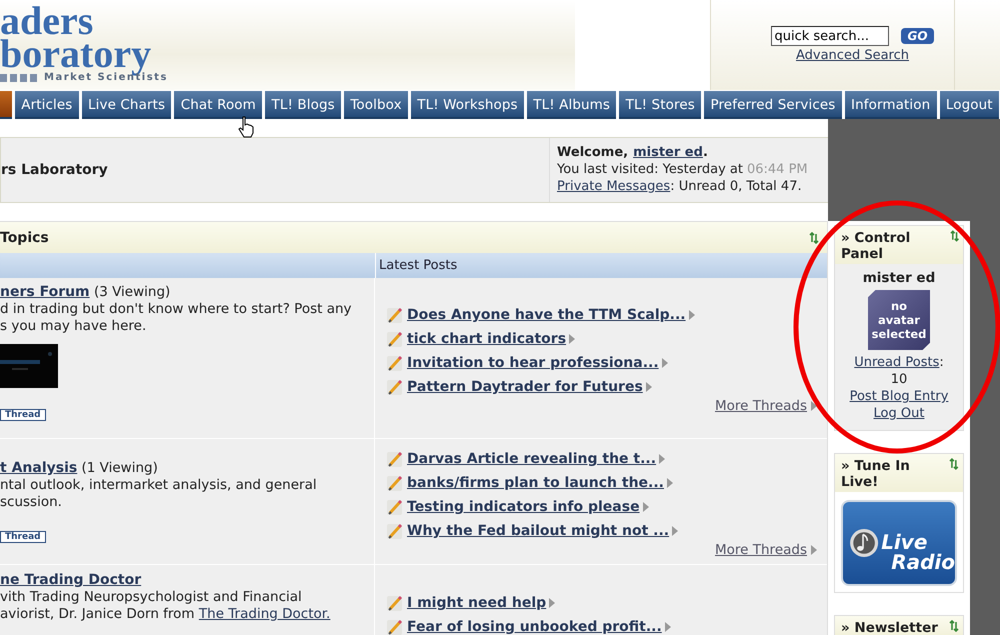  I want to click on site-title: rs Laboratory, so click(275, 170).